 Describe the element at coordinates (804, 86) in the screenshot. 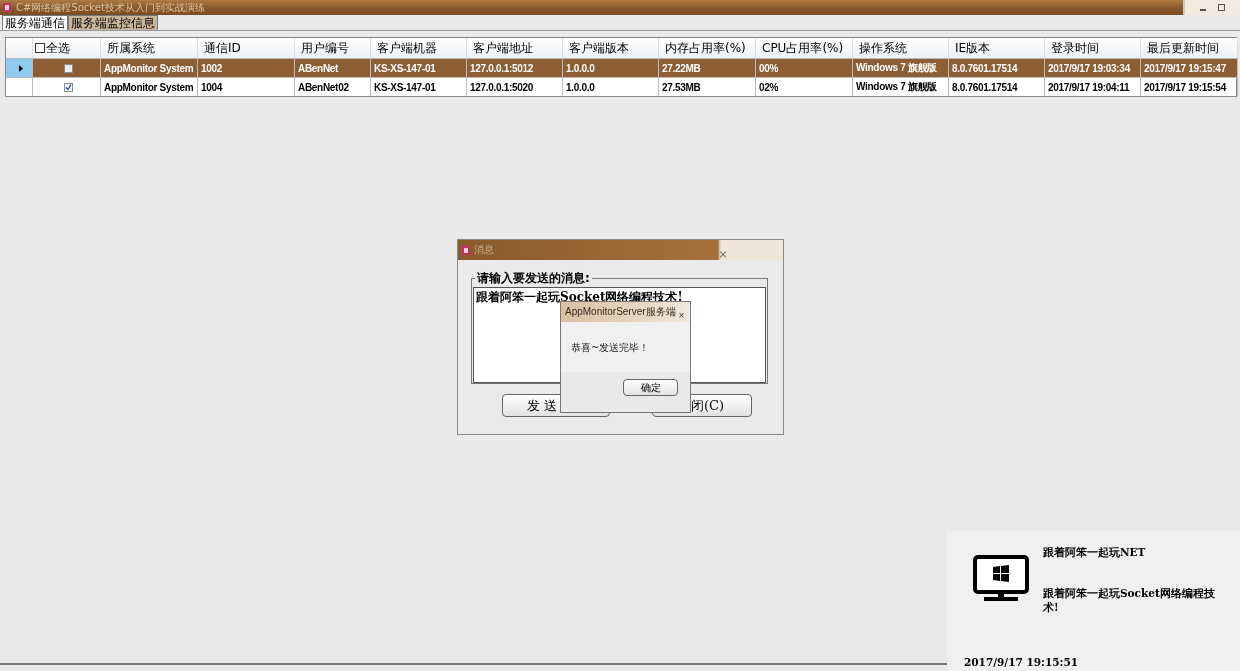

I see `table-cell: 02%` at that location.